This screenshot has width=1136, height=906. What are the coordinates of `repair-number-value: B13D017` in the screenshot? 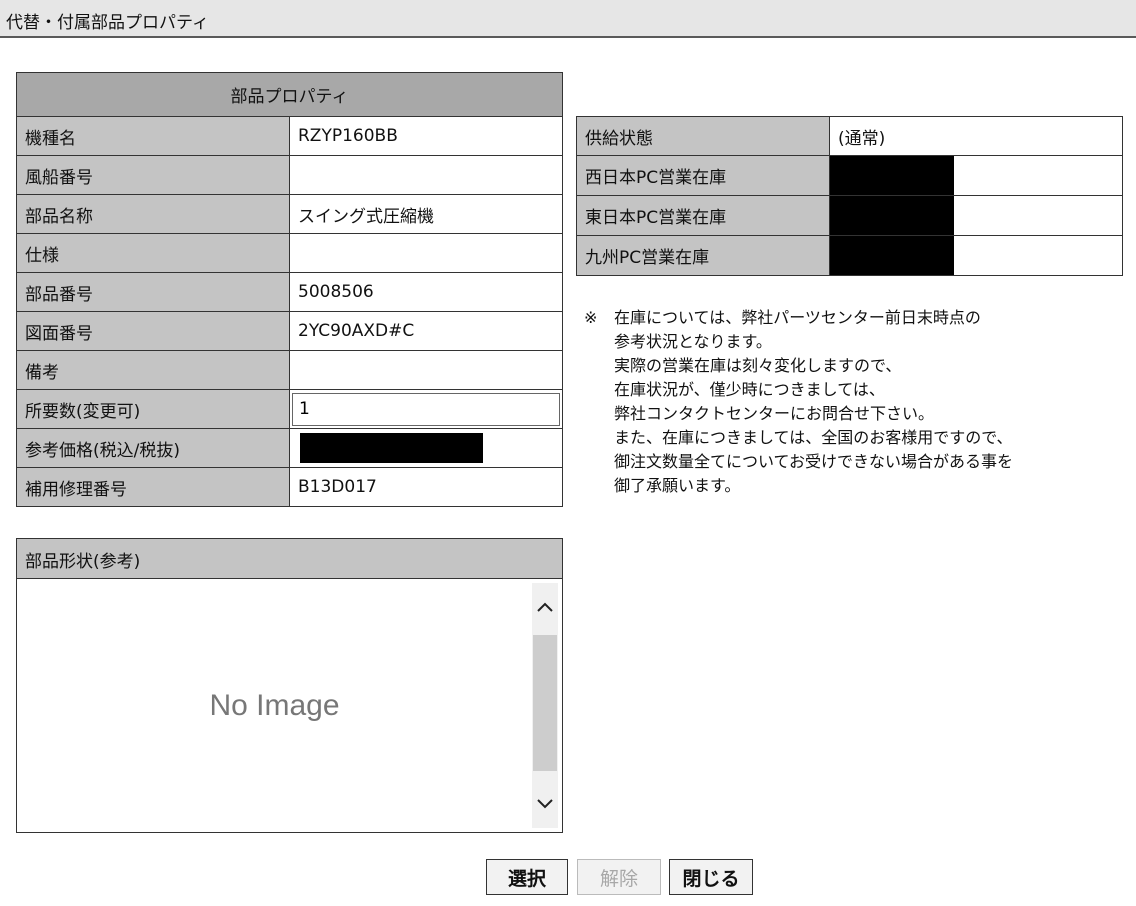 It's located at (426, 487).